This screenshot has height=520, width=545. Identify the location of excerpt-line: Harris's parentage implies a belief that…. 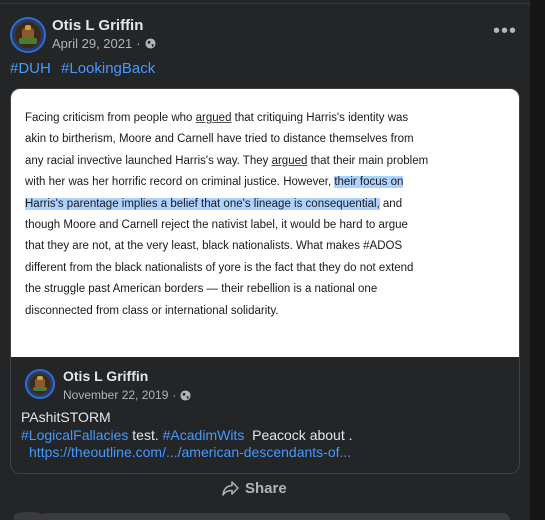
(213, 204).